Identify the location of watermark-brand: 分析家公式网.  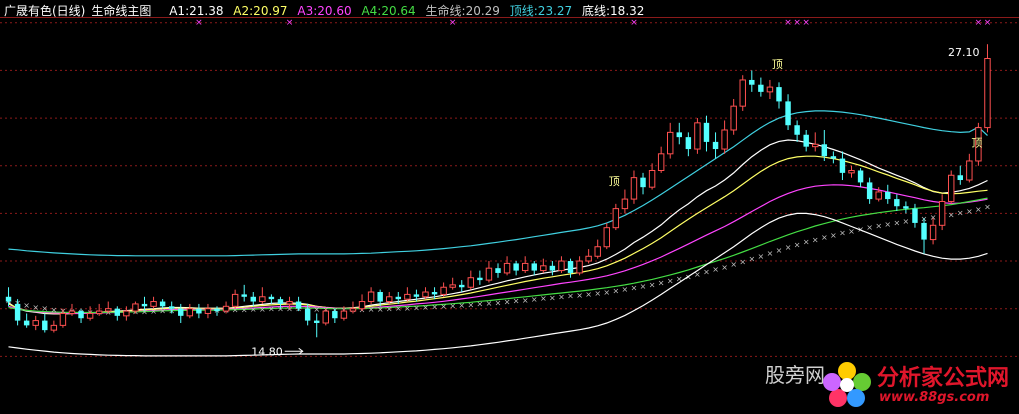
(943, 378).